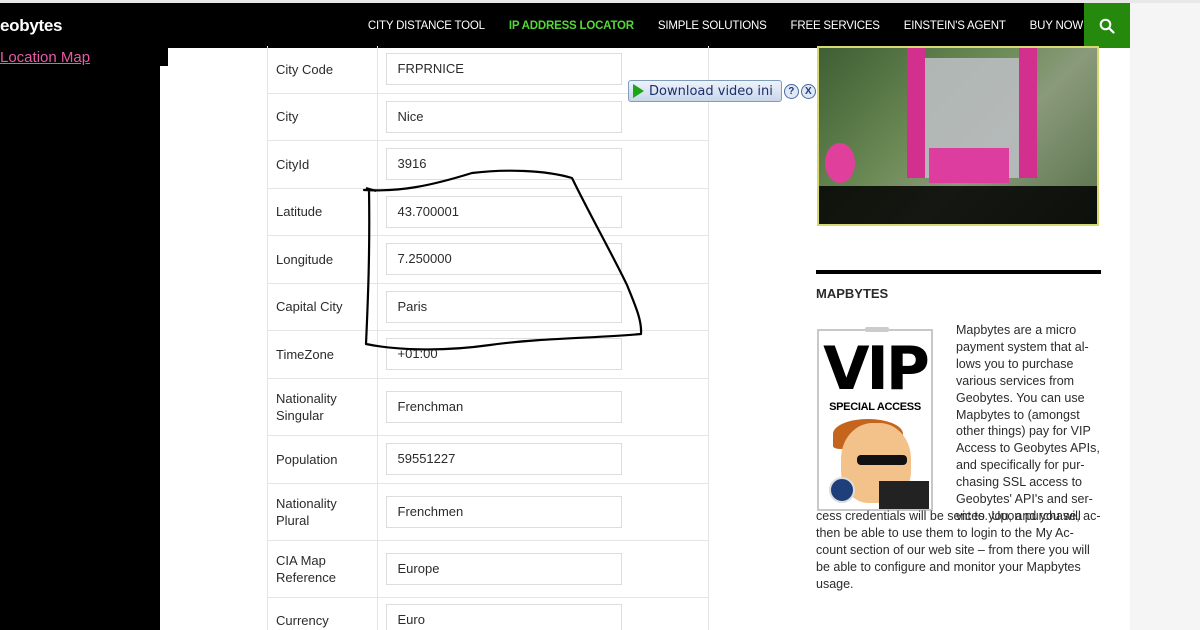  What do you see at coordinates (958, 205) in the screenshot?
I see `video-controls` at bounding box center [958, 205].